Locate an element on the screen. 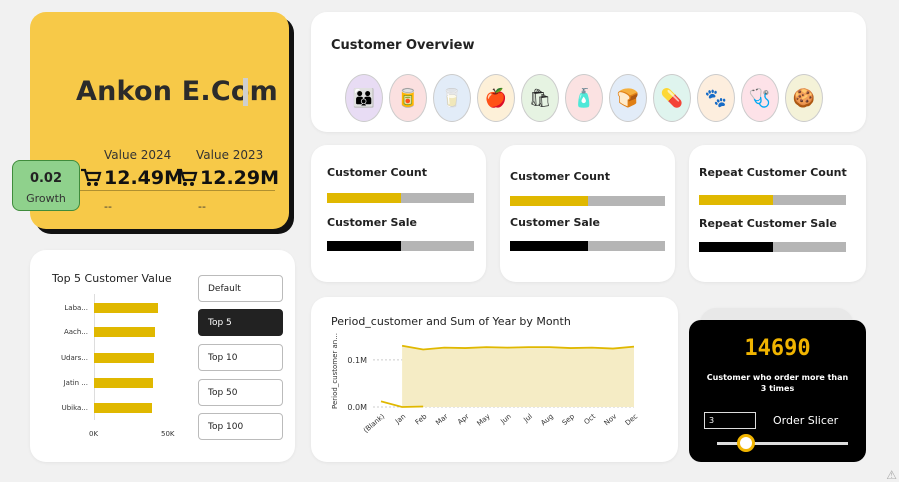 This screenshot has width=899, height=482. filter-button-top-10: Top 10 is located at coordinates (240, 357).